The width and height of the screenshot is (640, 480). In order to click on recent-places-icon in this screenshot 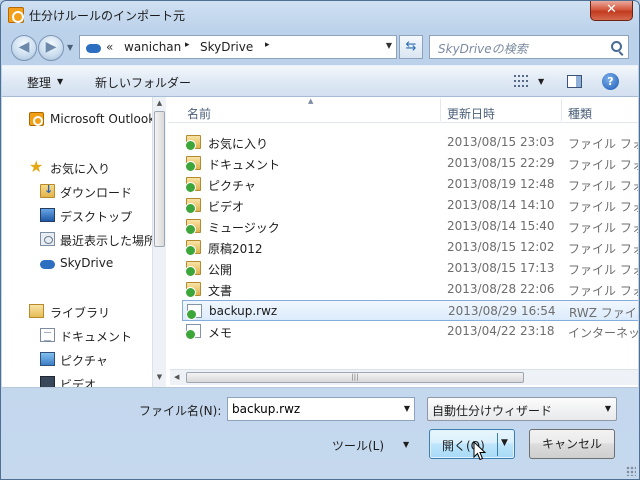, I will do `click(47, 239)`.